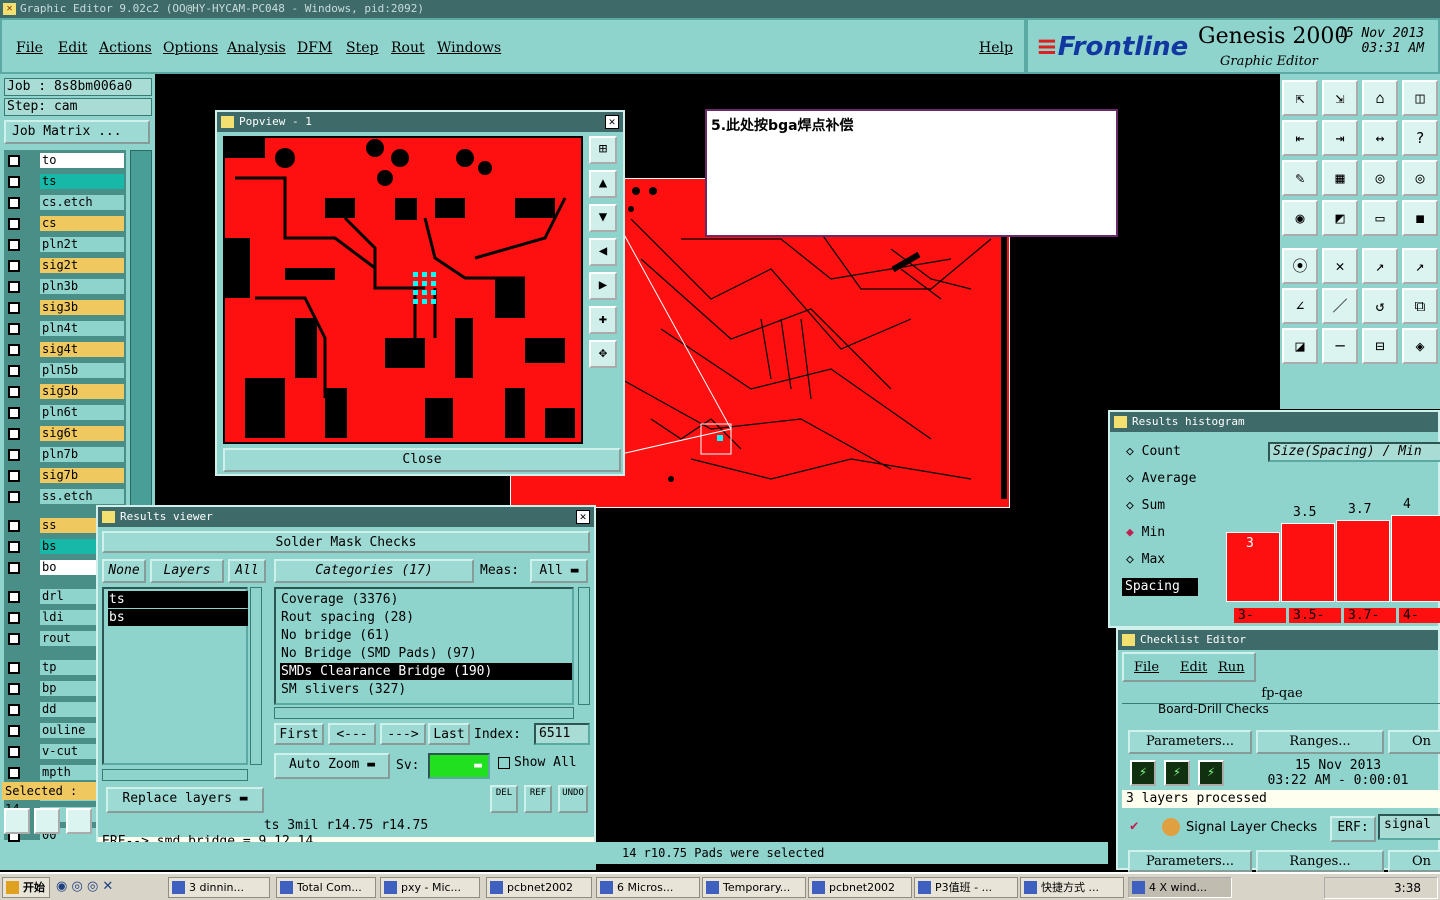  Describe the element at coordinates (1414, 861) in the screenshot. I see `on-button-2: On` at that location.